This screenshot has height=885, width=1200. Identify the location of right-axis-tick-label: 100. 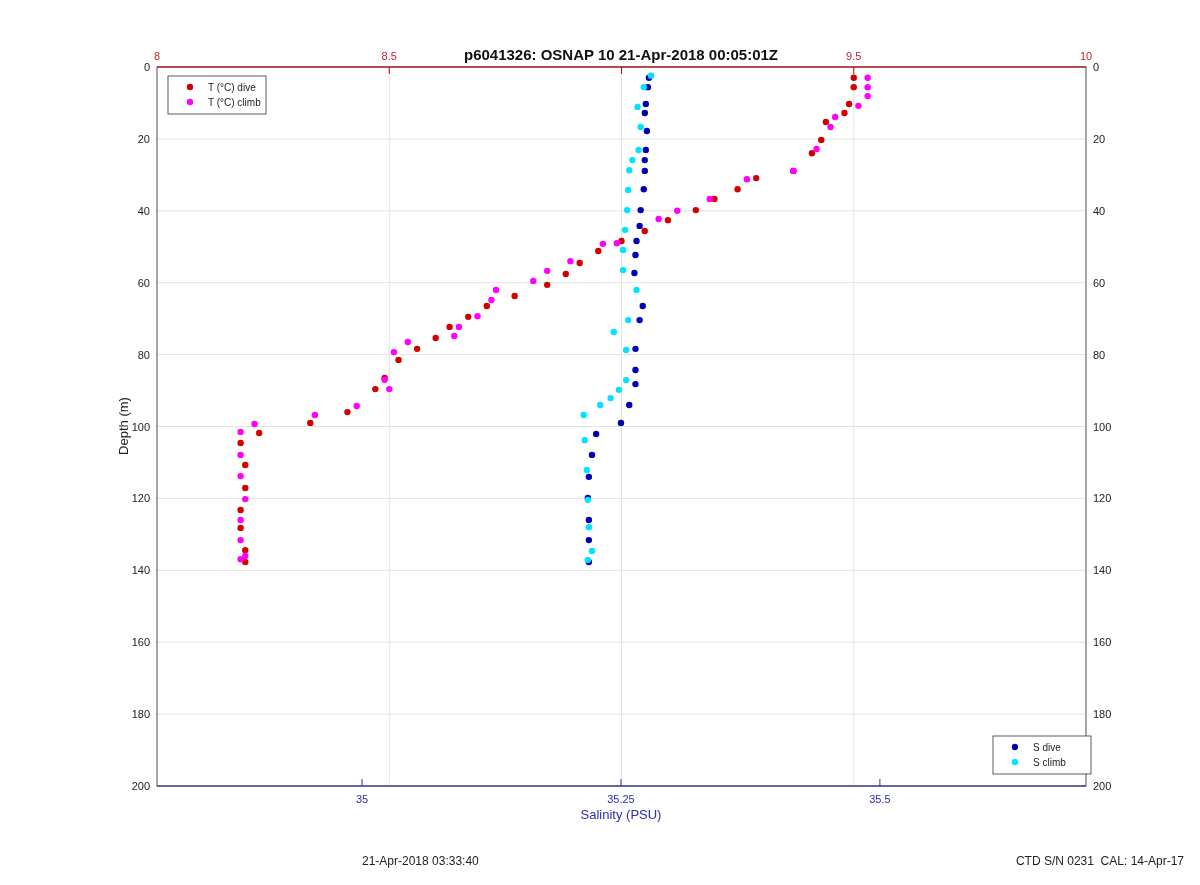
(1102, 426).